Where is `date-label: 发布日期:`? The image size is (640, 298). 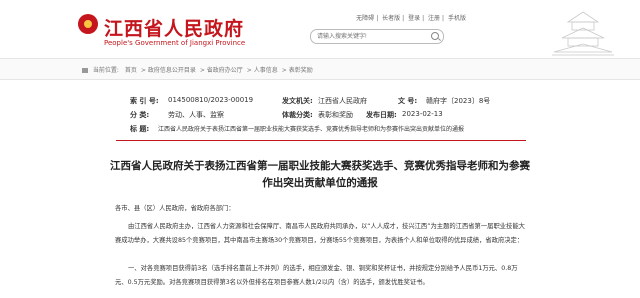
date-label: 发布日期: is located at coordinates (381, 115).